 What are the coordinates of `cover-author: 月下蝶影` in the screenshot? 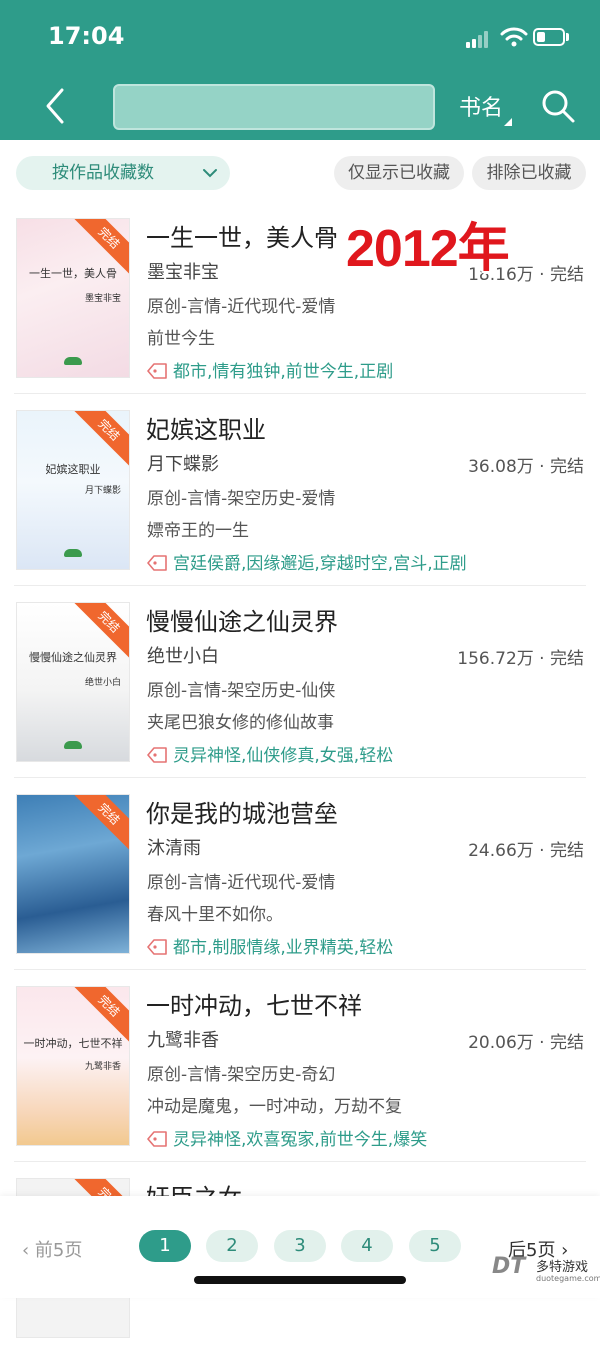 It's located at (102, 491).